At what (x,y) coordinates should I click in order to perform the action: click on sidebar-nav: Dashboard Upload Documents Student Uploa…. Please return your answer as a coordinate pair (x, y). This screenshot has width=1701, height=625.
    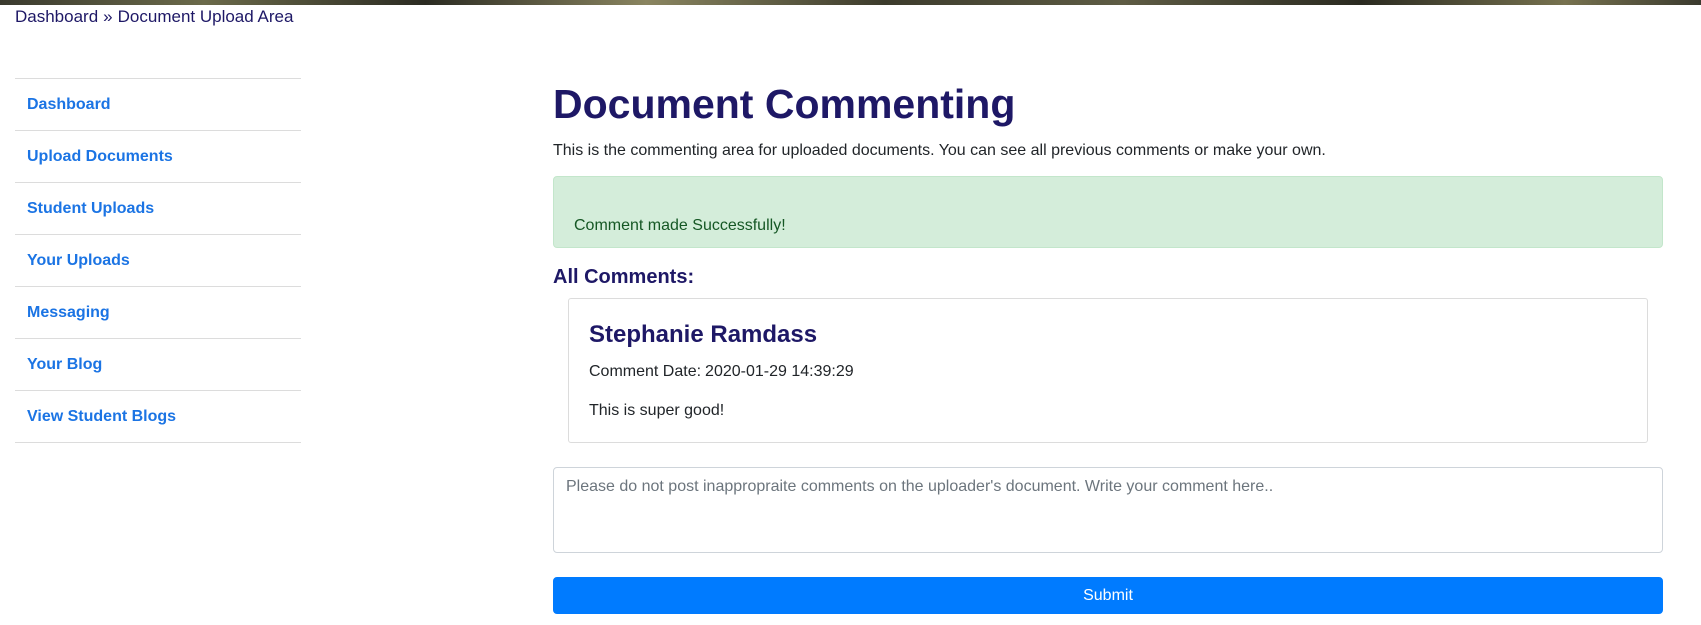
    Looking at the image, I should click on (158, 260).